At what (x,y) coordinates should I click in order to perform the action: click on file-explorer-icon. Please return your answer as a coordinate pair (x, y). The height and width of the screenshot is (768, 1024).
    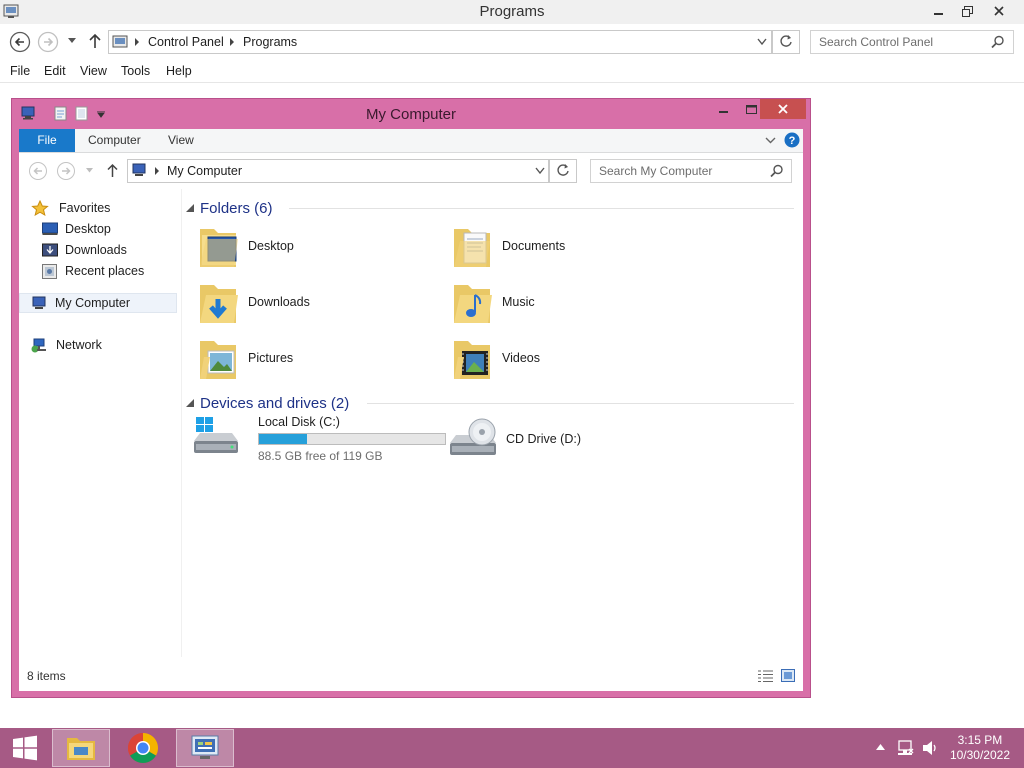
    Looking at the image, I should click on (81, 749).